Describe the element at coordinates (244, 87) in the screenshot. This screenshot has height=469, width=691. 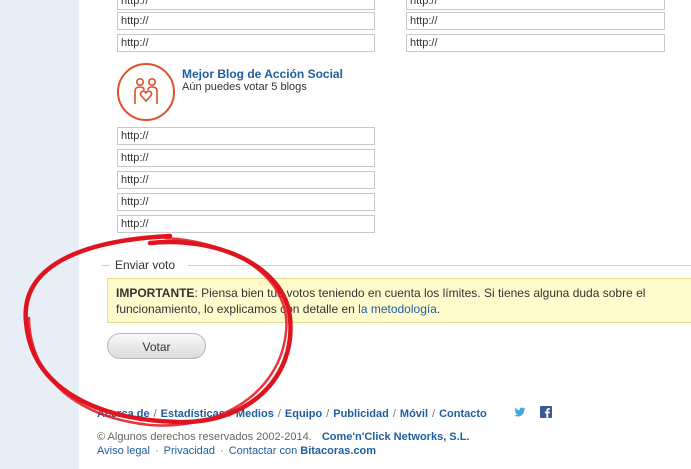
I see `votes-remaining-text: Aún puedes votar 5 blogs` at that location.